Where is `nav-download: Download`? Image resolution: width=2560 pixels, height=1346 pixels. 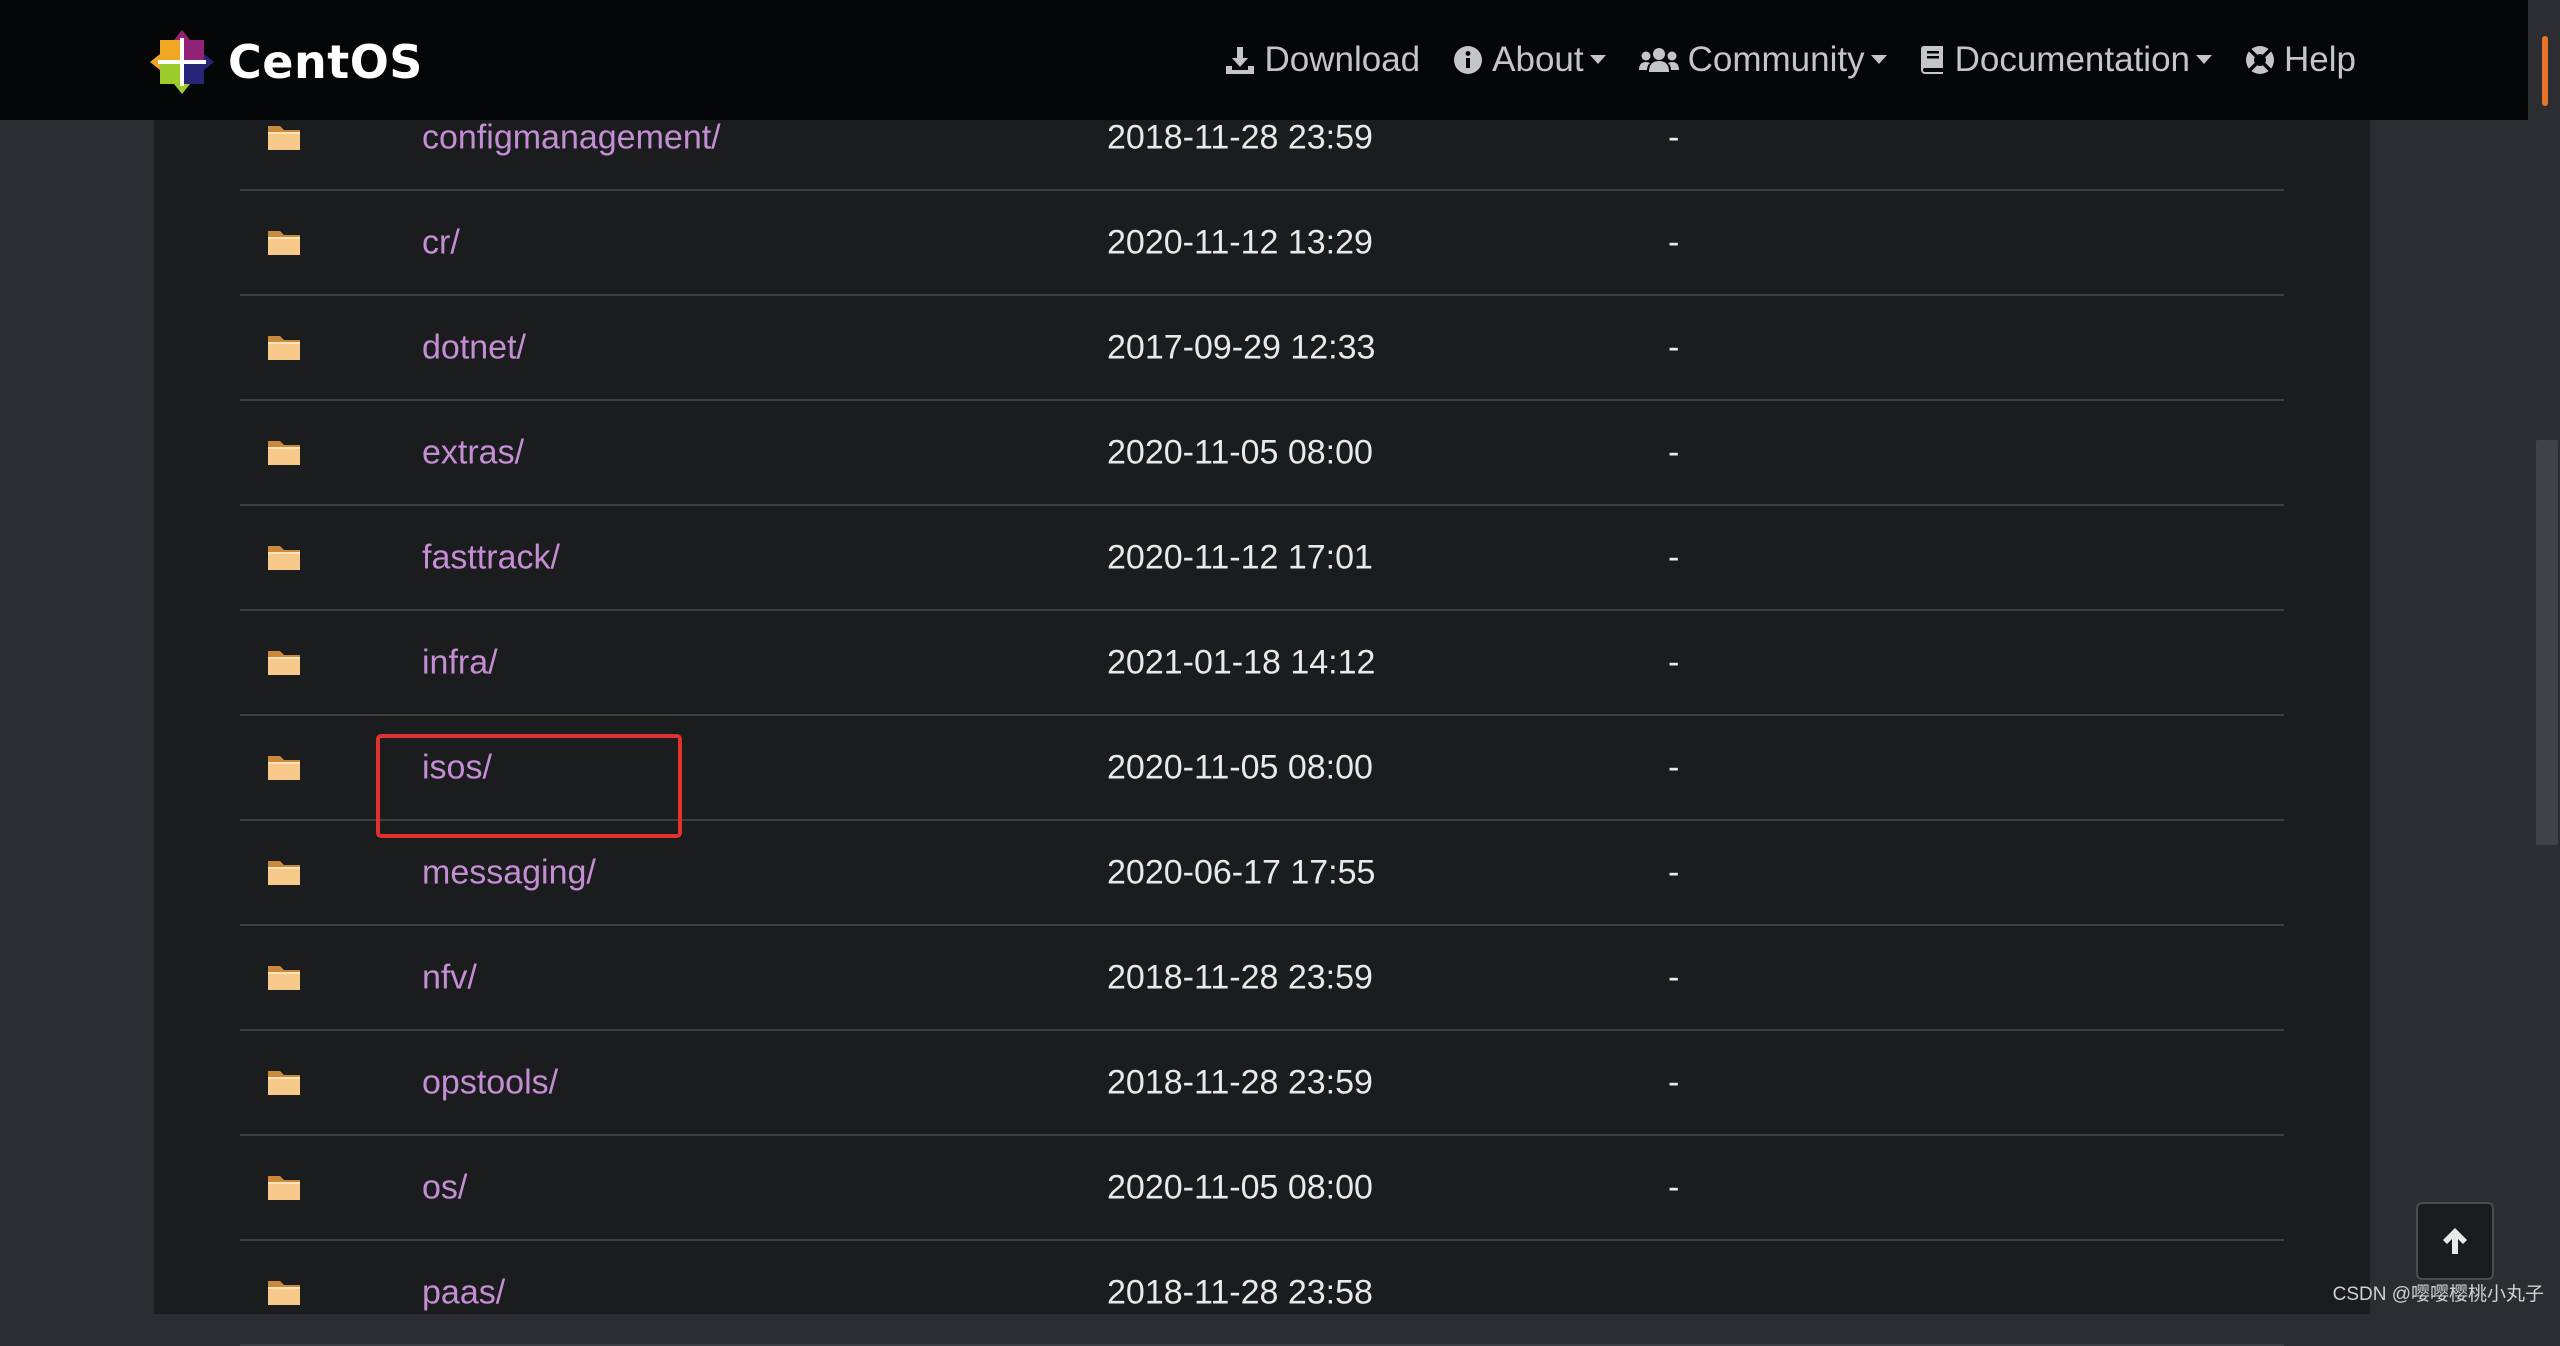 nav-download: Download is located at coordinates (1322, 60).